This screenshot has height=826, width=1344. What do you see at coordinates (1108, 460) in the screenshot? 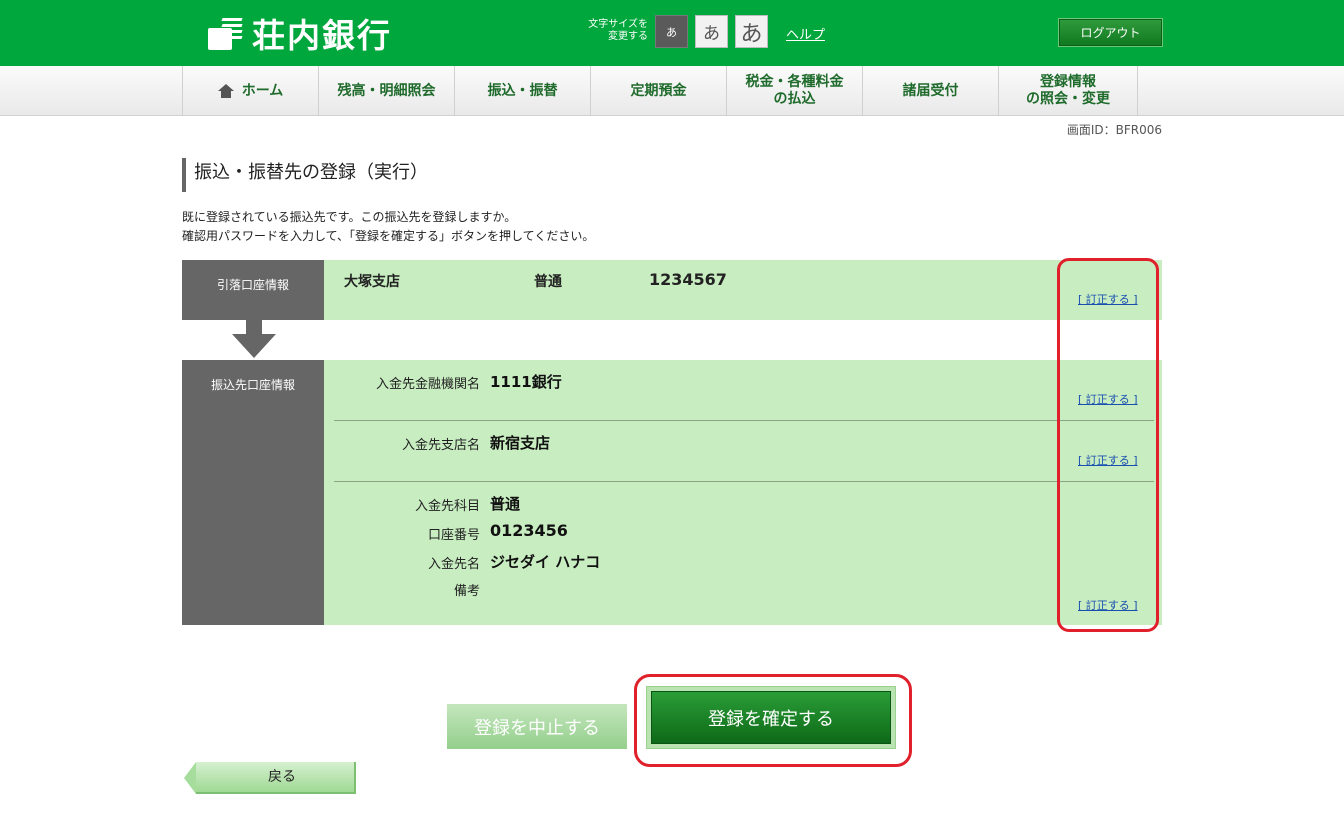
I see `correct-branch-link: [ 訂正する ]` at bounding box center [1108, 460].